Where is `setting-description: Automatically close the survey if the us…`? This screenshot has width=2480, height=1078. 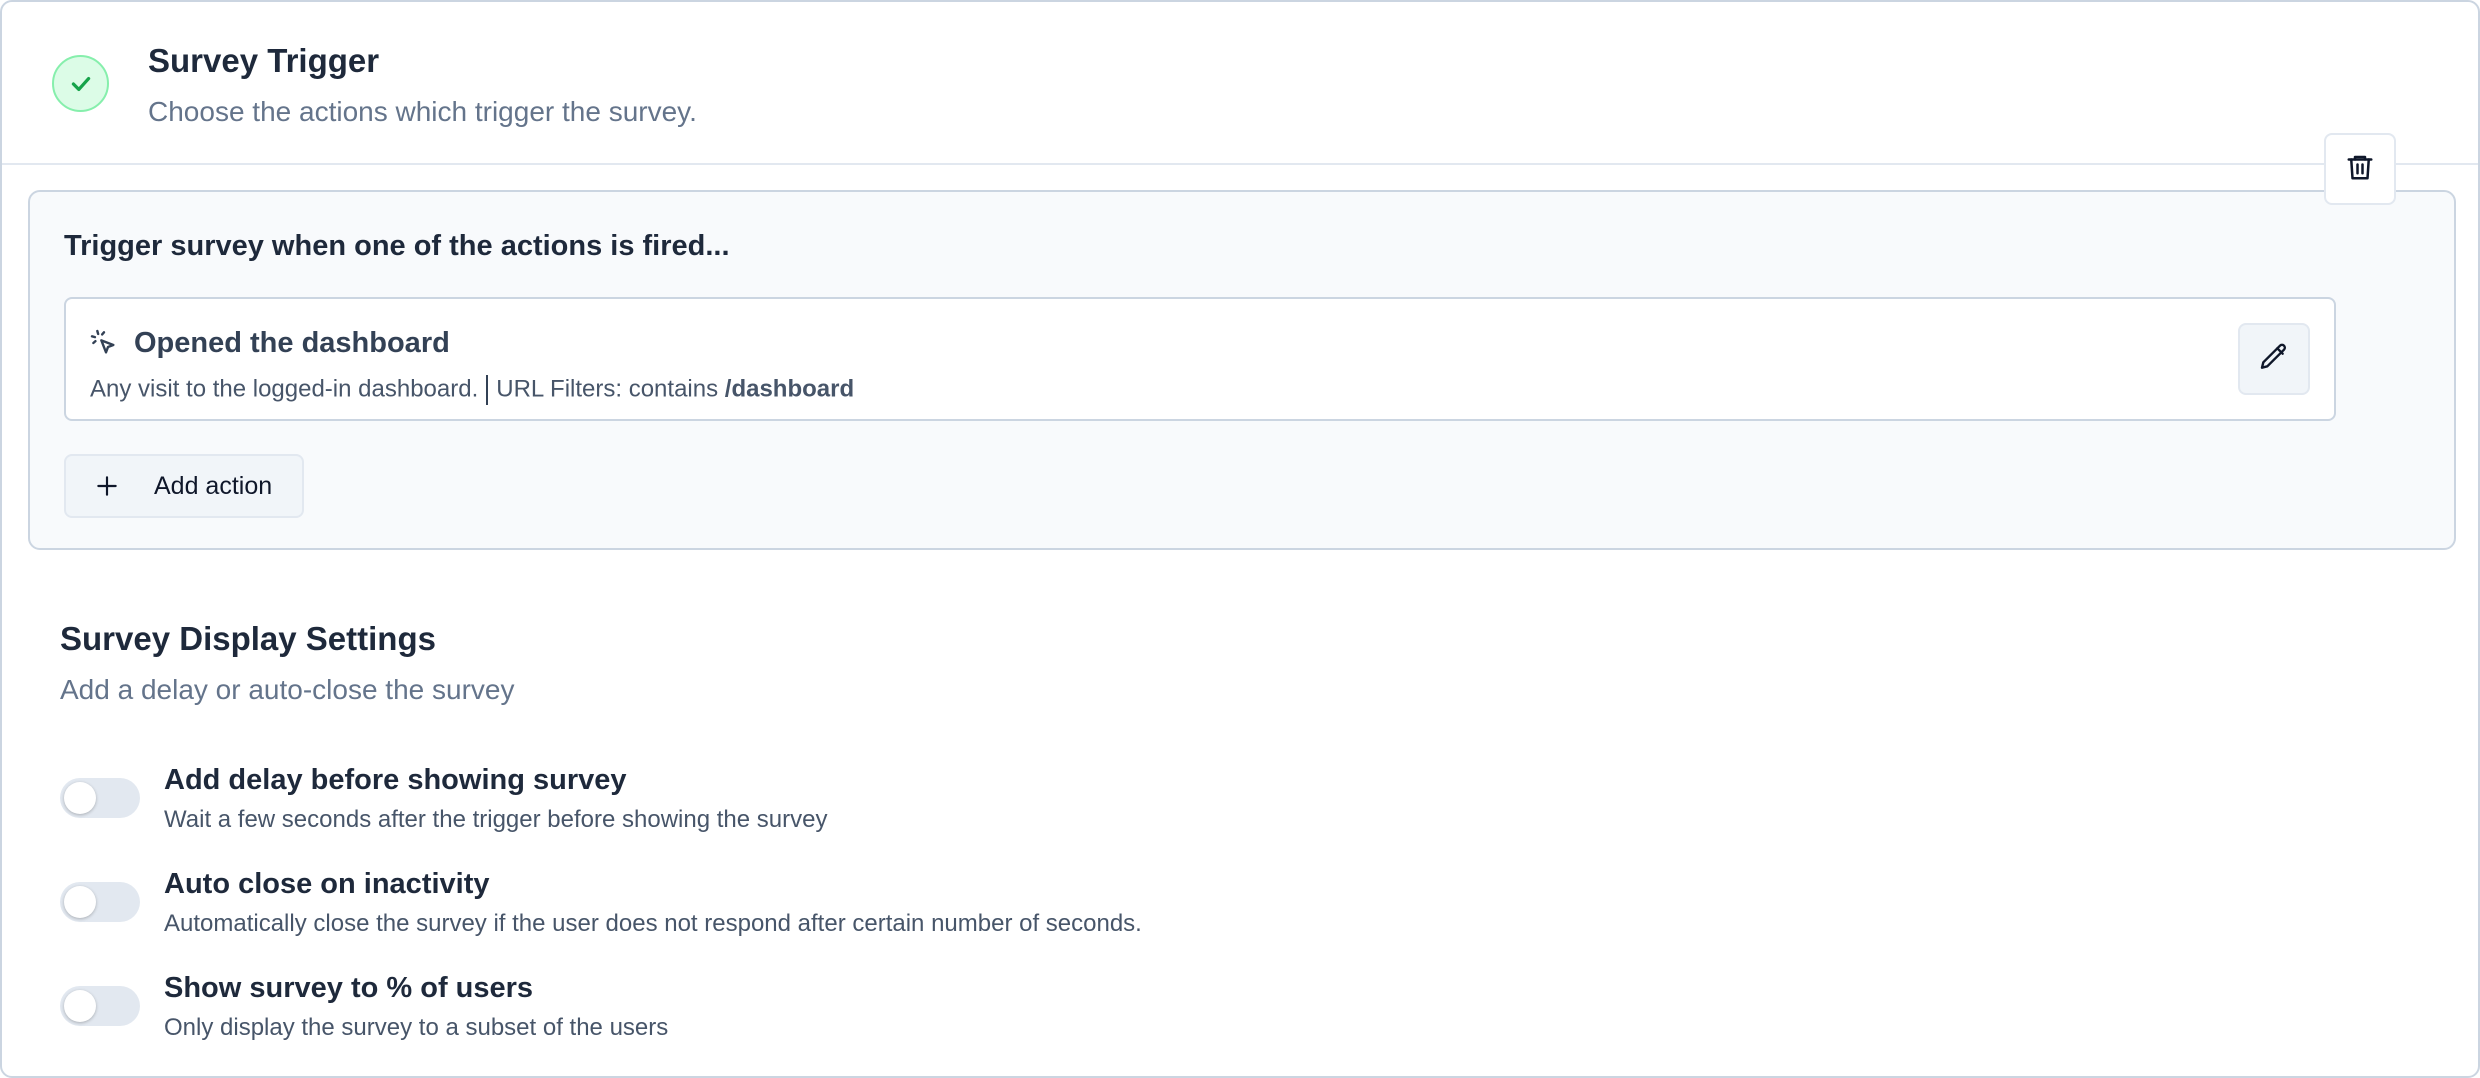 setting-description: Automatically close the survey if the us… is located at coordinates (653, 923).